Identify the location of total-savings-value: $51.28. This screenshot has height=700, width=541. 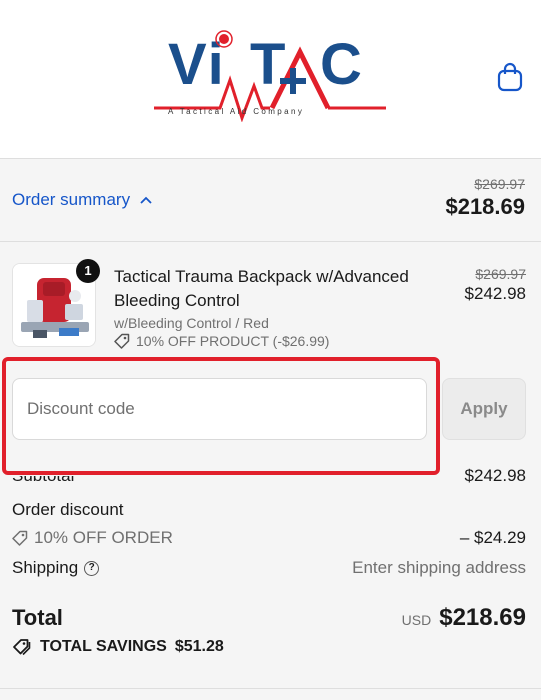
(199, 646).